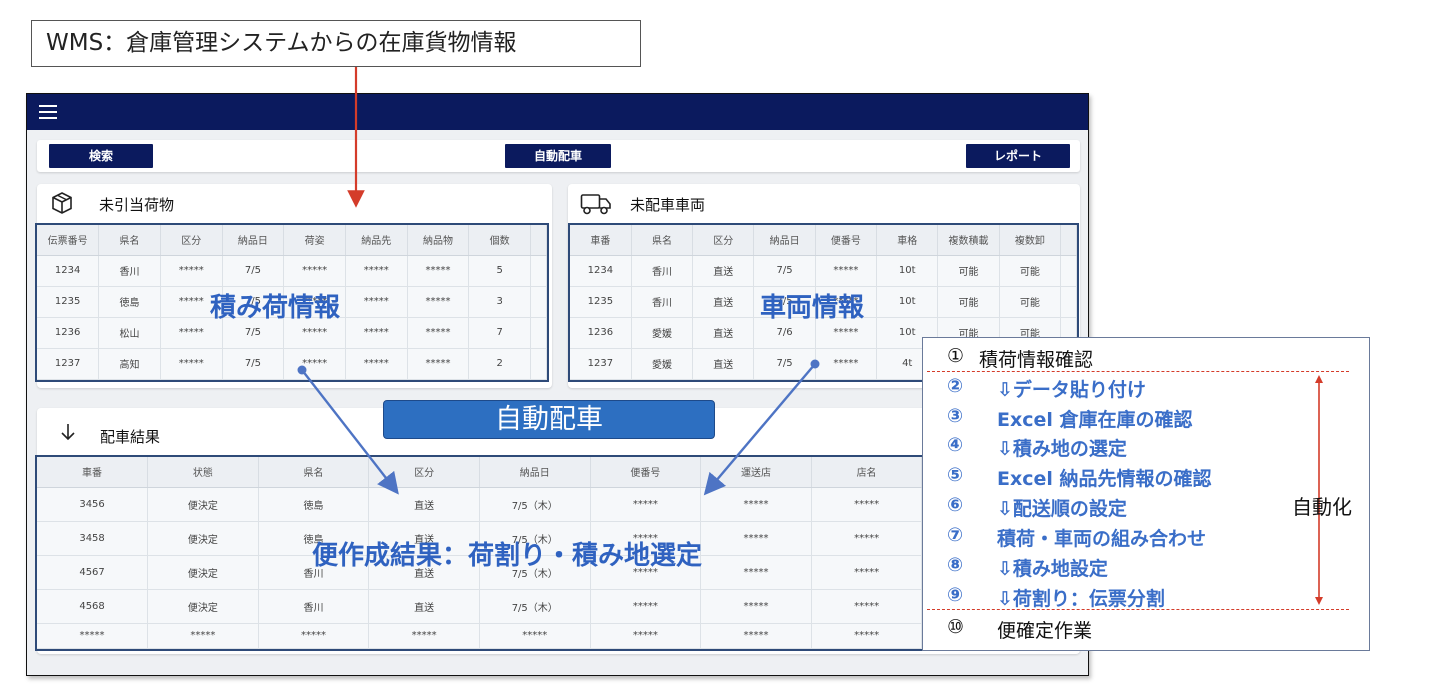  I want to click on step-text: ⇩積み地設定, so click(1052, 569).